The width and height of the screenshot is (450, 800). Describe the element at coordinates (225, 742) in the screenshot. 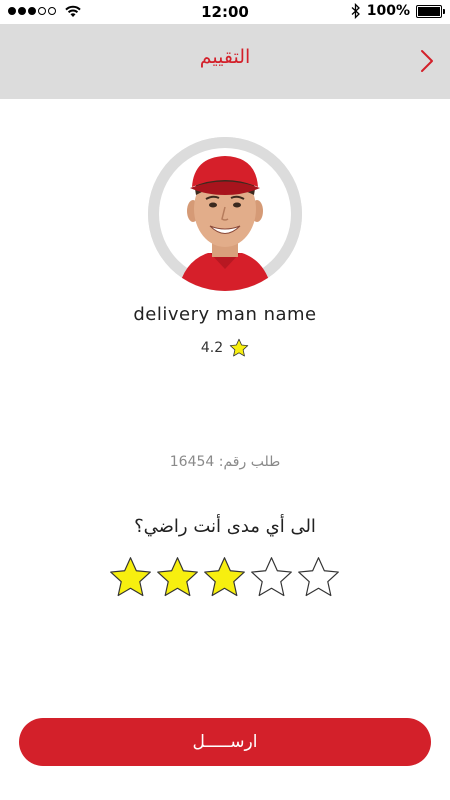

I see `send-button: ارســـــل` at that location.